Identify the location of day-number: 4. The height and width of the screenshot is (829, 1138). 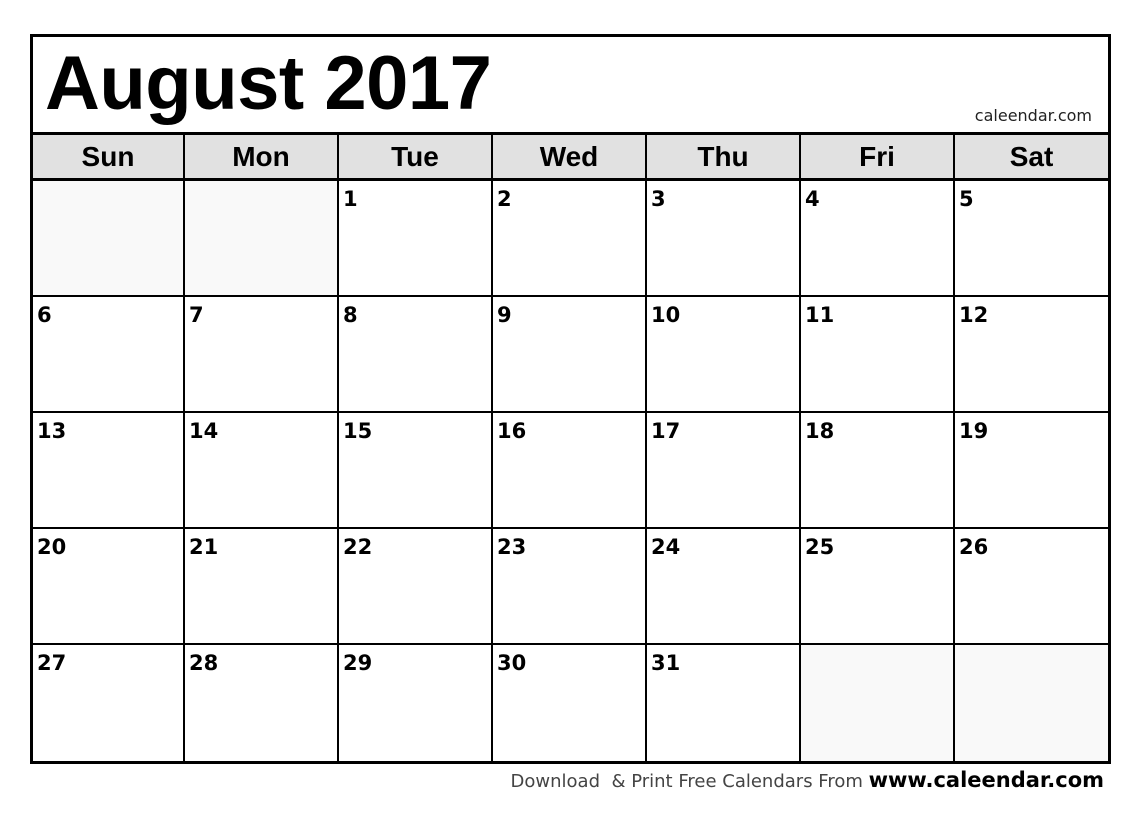
(812, 199).